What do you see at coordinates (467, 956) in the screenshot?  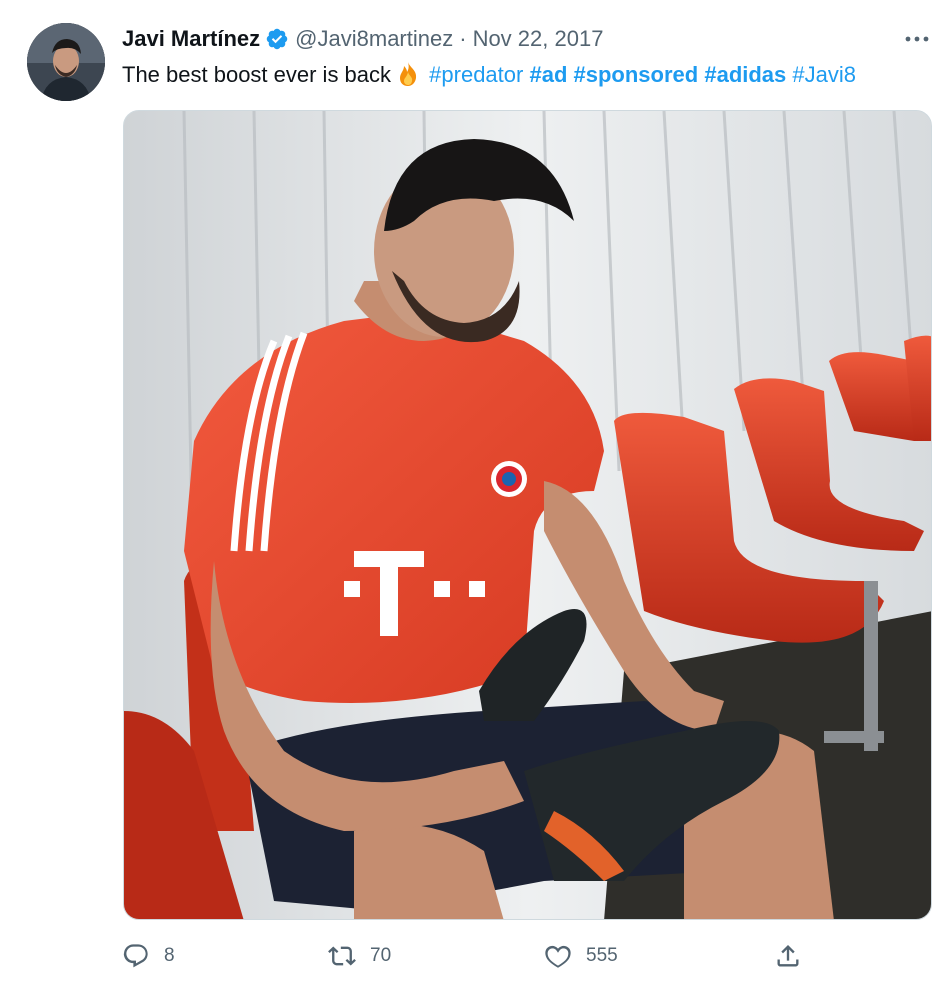 I see `action-bar: 8 70 555` at bounding box center [467, 956].